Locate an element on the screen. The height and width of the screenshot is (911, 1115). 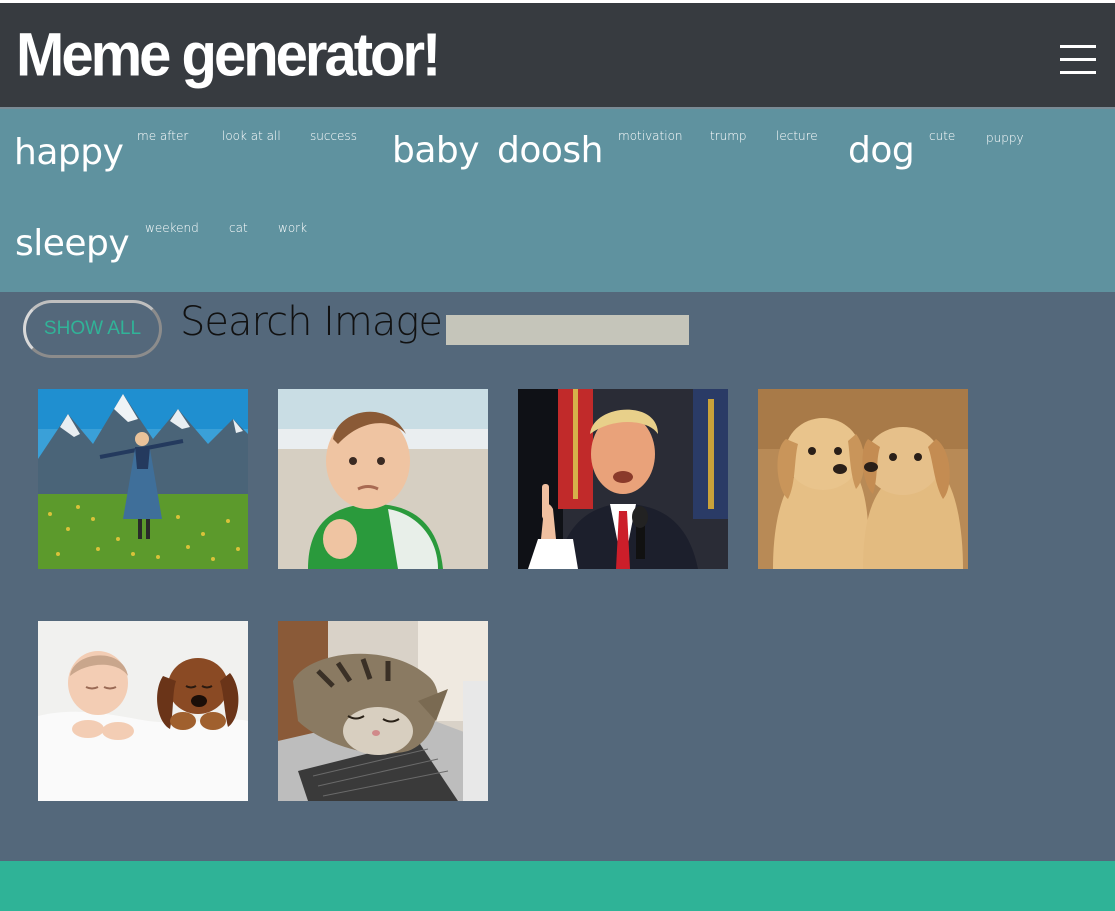
tag-me-after: me after is located at coordinates (162, 136).